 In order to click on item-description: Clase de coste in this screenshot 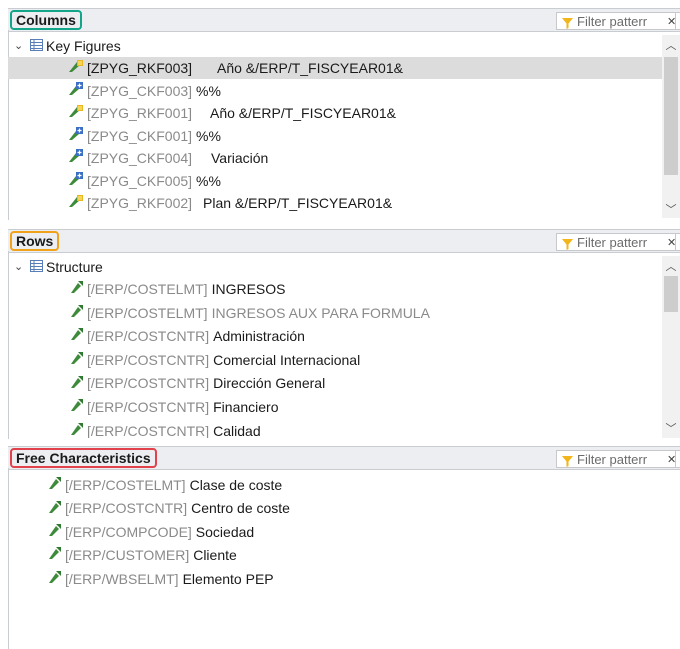, I will do `click(236, 485)`.